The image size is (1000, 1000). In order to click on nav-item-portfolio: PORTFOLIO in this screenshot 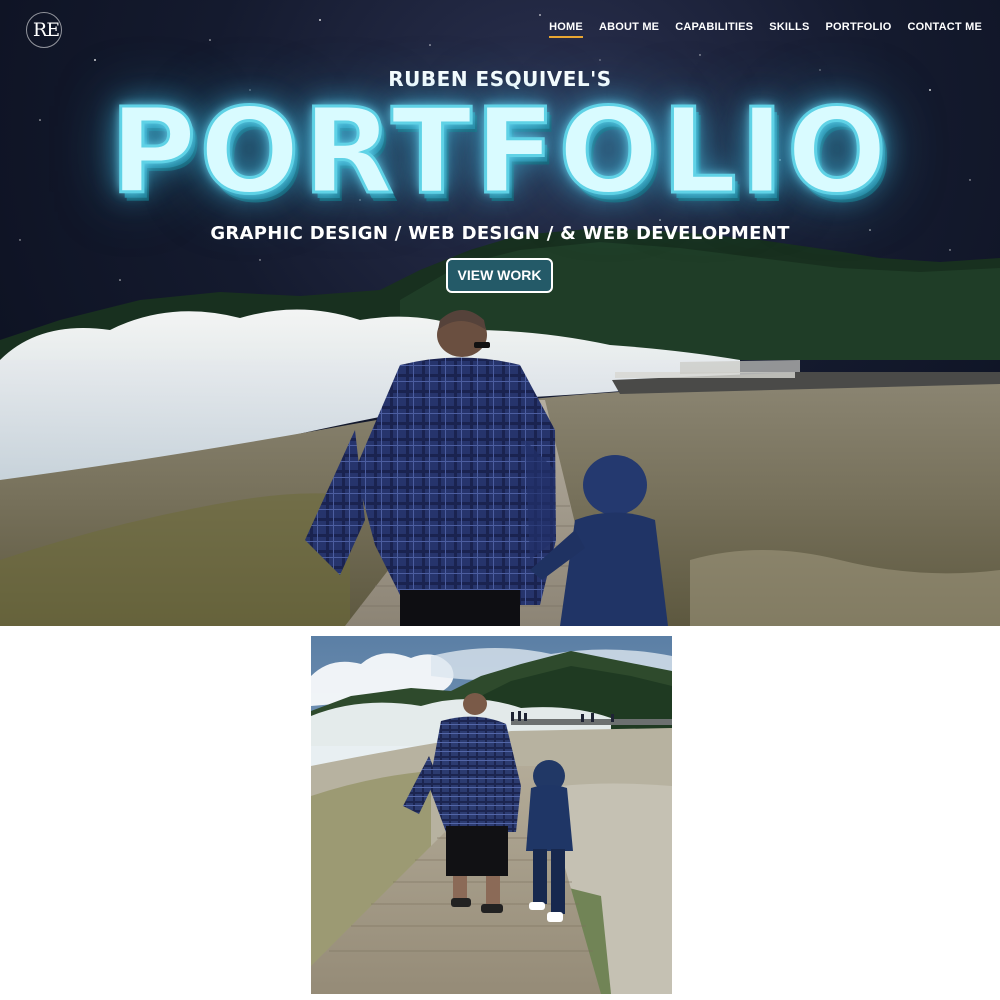, I will do `click(859, 29)`.